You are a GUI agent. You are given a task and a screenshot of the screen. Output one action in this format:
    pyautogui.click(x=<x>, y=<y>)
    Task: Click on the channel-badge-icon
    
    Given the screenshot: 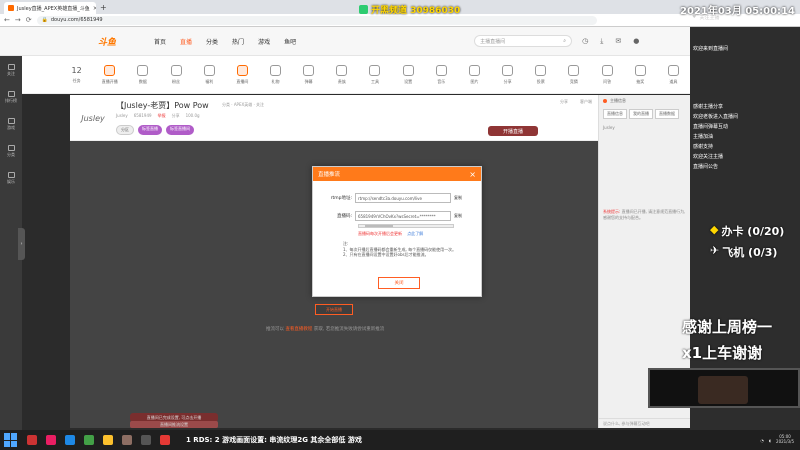 What is the action you would take?
    pyautogui.click(x=363, y=9)
    